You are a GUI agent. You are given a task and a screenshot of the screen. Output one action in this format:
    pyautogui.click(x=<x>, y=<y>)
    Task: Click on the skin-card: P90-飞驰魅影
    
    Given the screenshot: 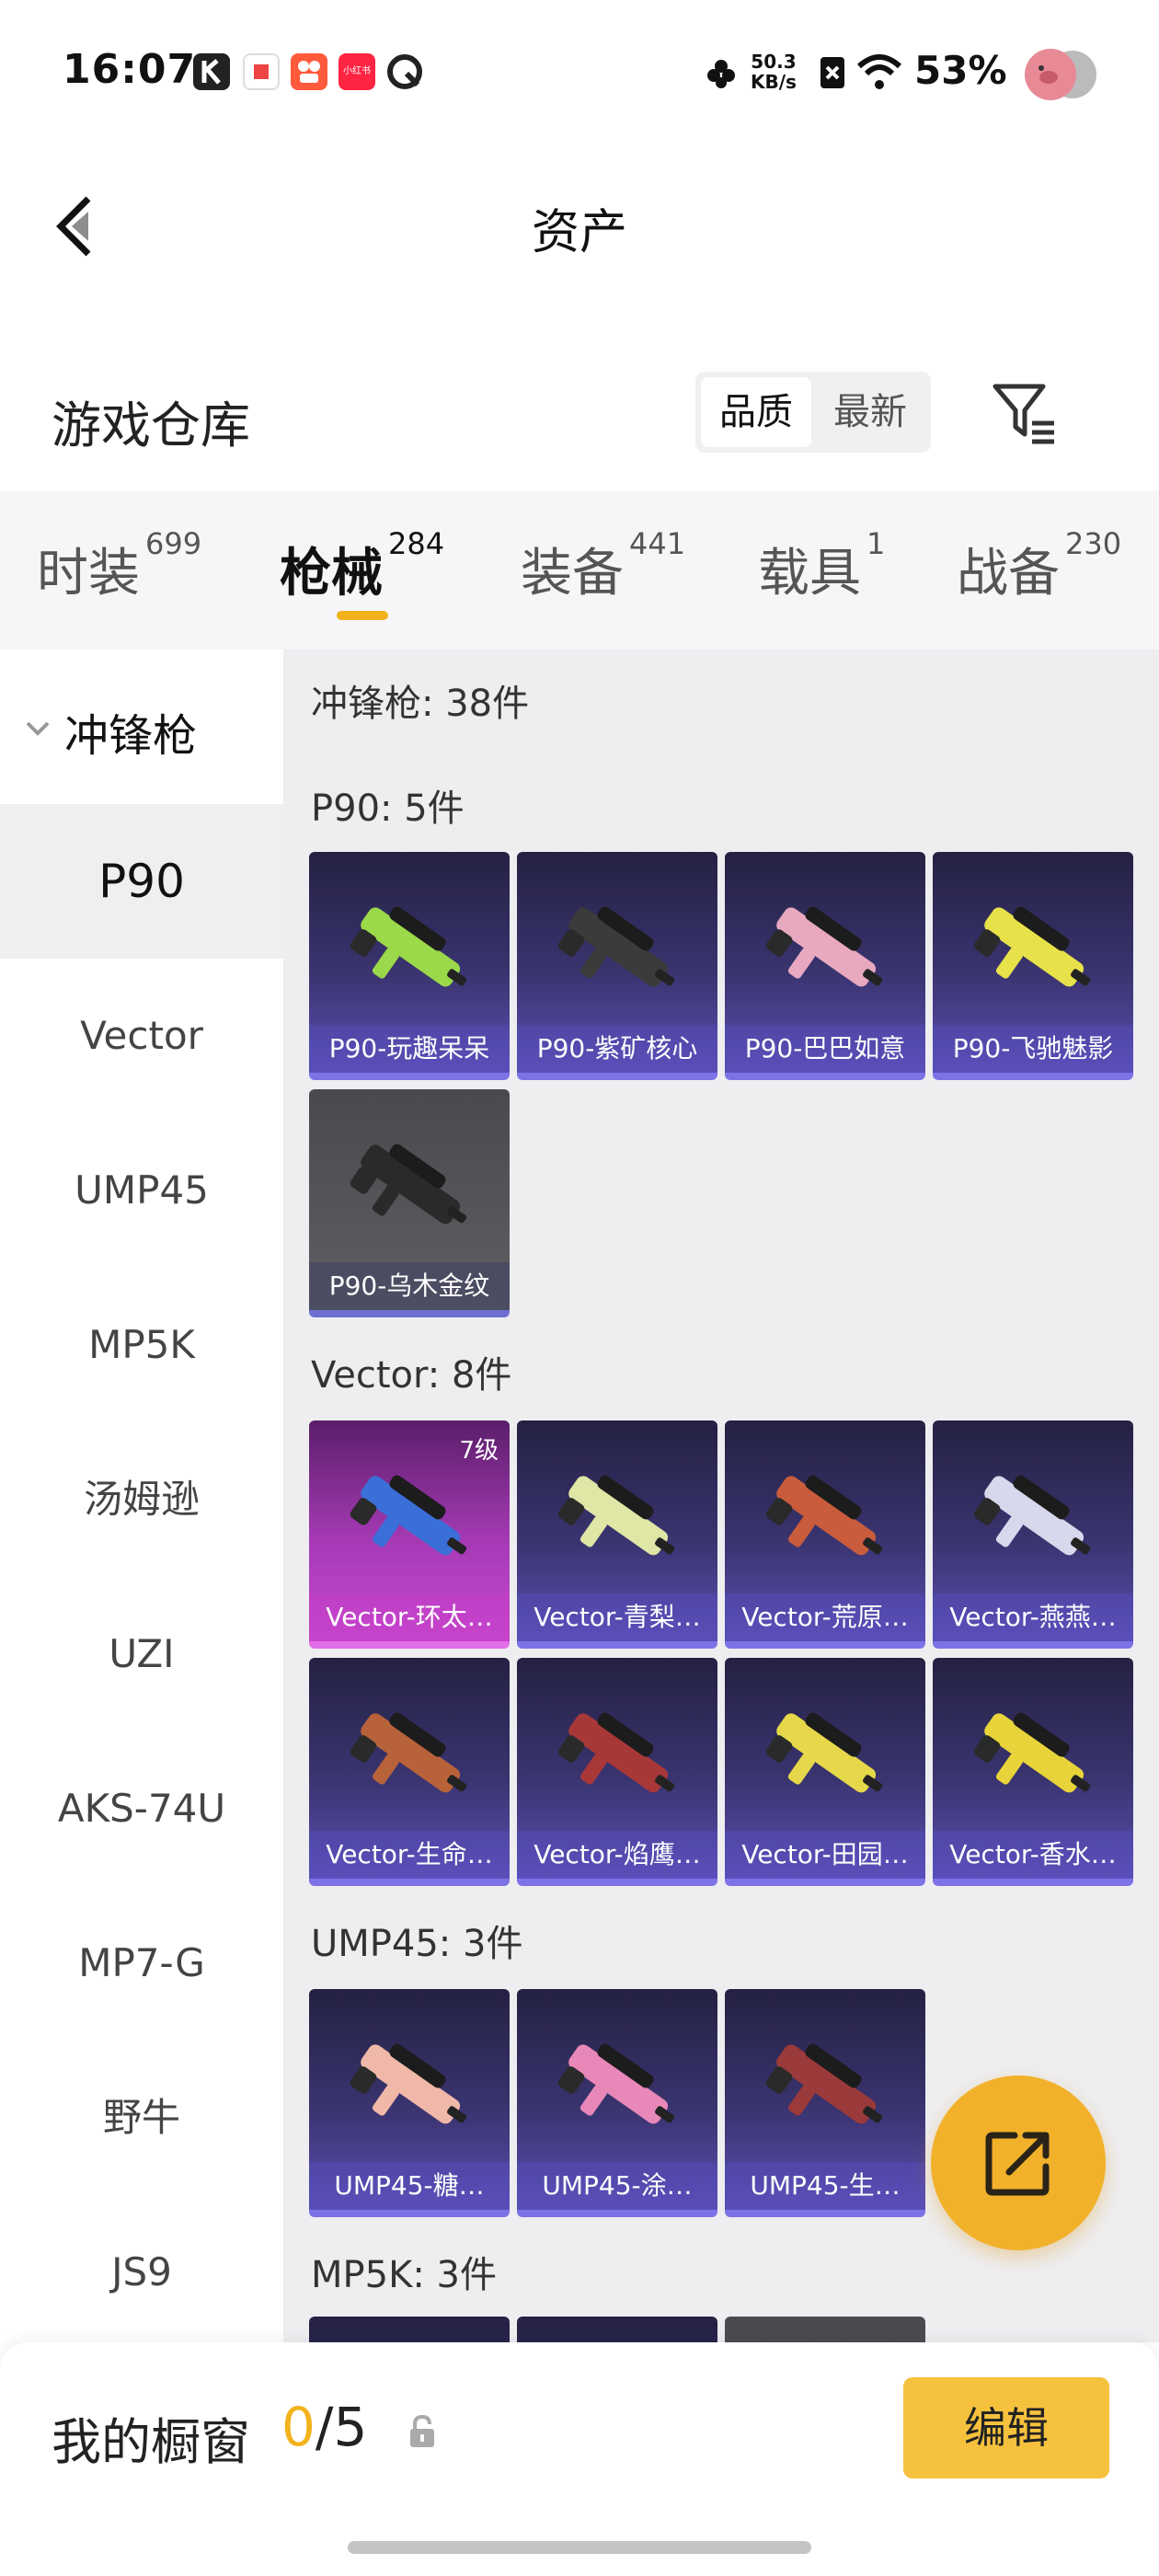 What is the action you would take?
    pyautogui.click(x=1033, y=966)
    